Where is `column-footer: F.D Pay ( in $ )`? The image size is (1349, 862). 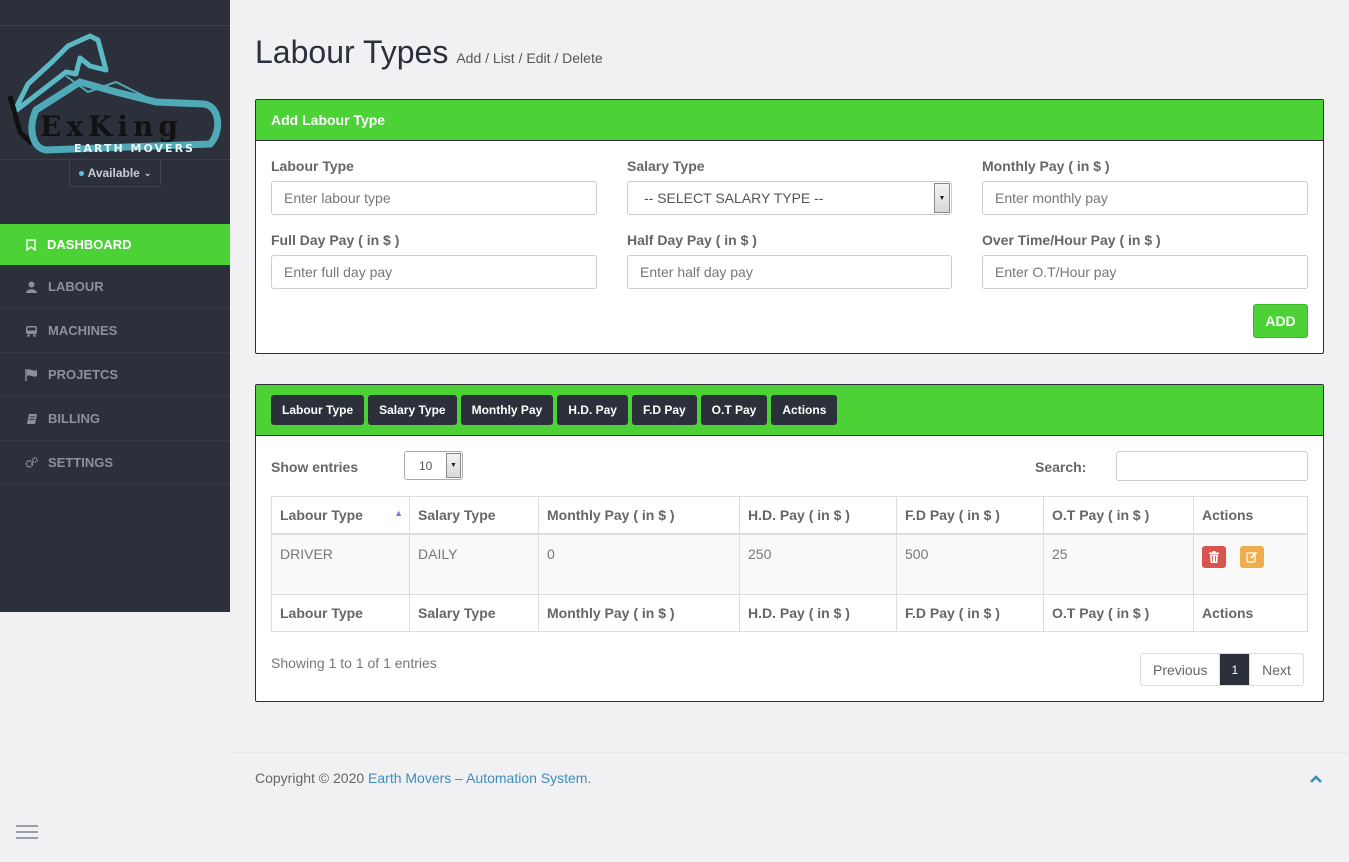 column-footer: F.D Pay ( in $ ) is located at coordinates (970, 613).